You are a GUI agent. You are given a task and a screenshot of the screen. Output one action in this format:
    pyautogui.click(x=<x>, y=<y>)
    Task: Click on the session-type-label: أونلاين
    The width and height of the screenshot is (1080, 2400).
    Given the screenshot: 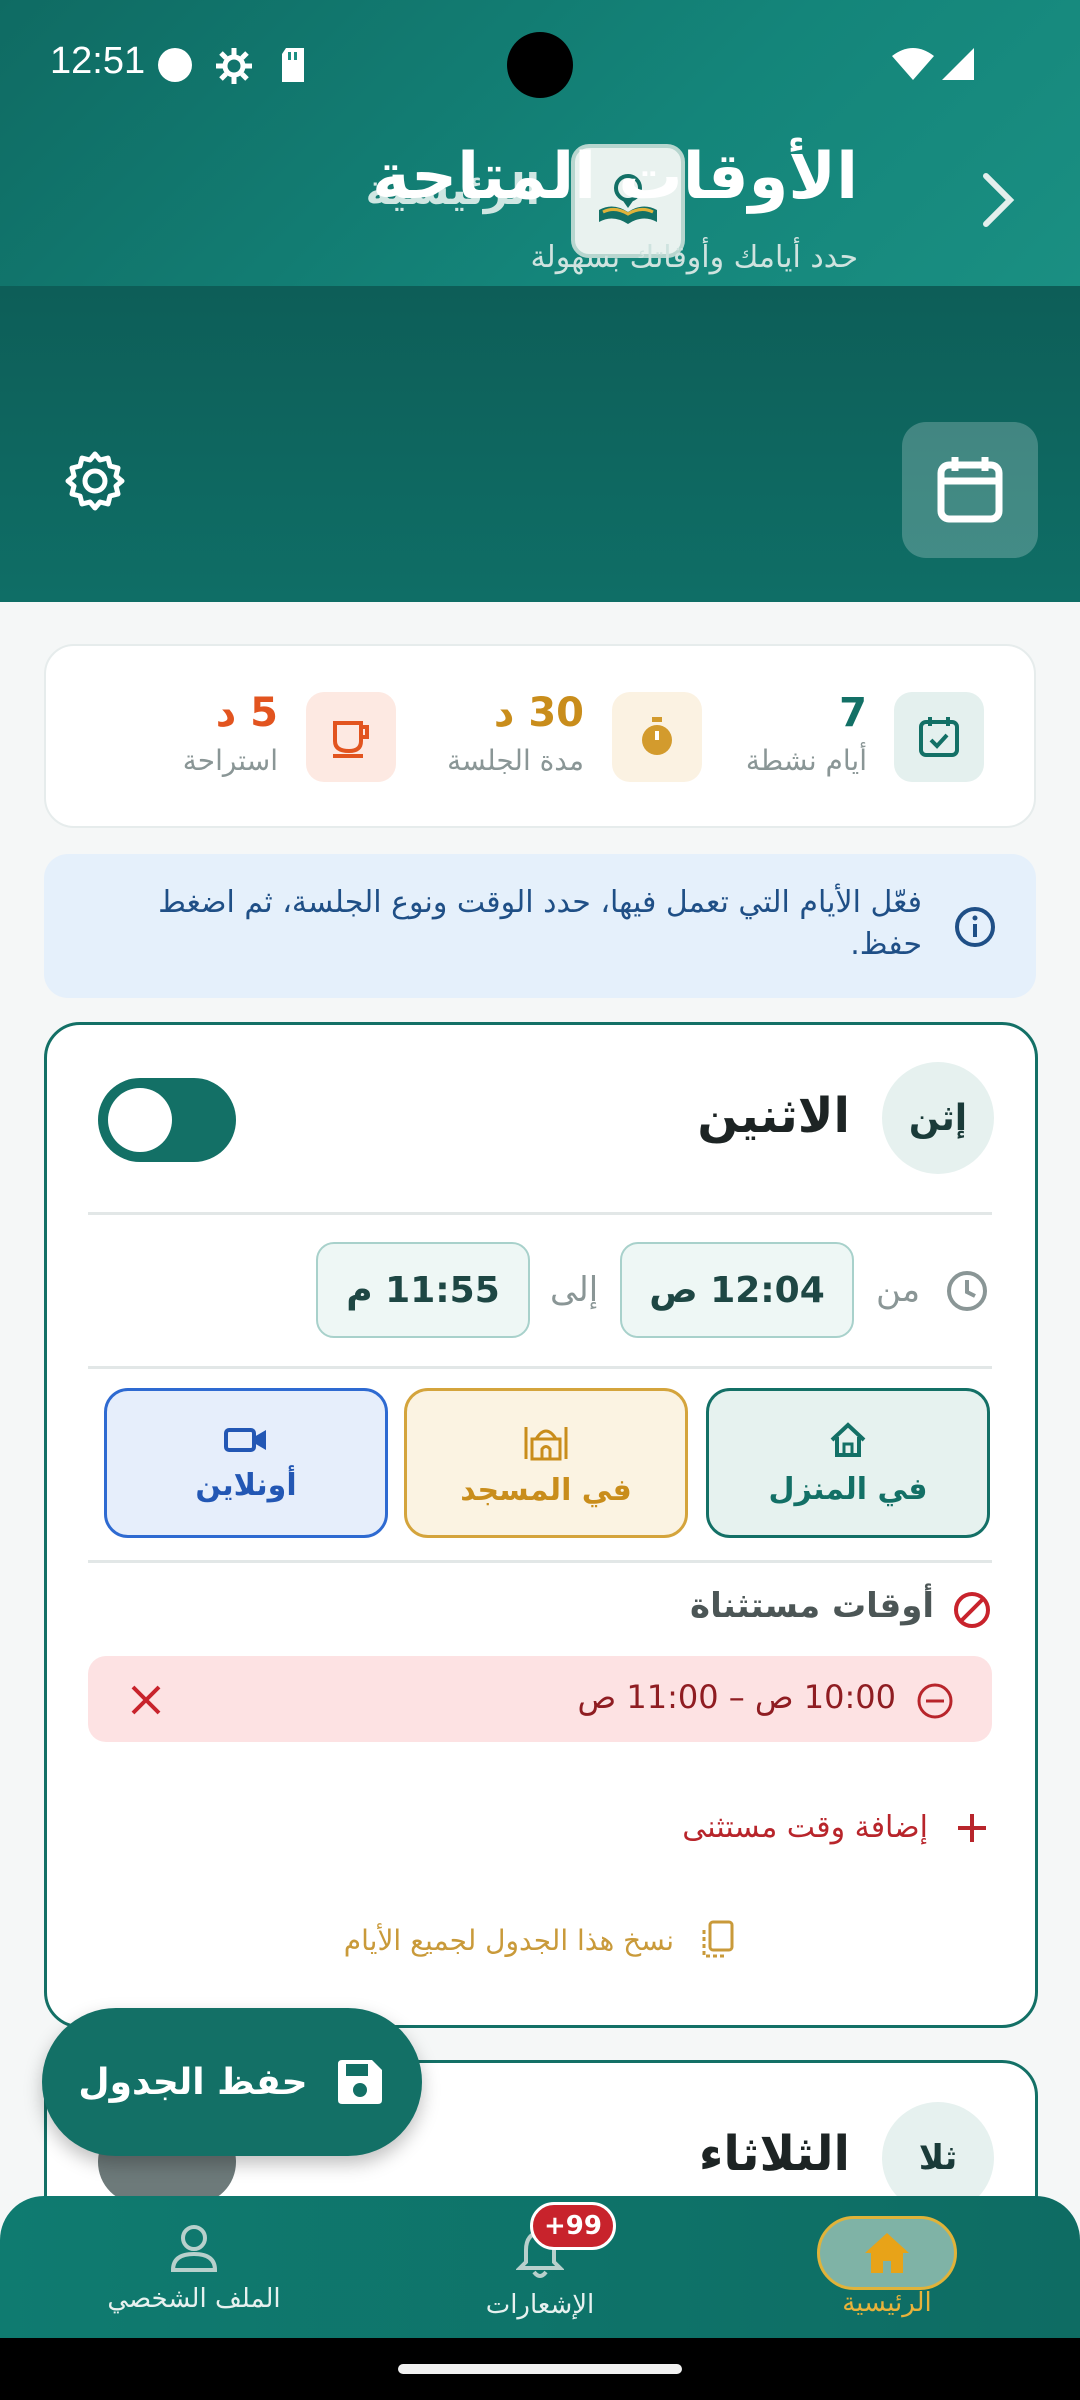 What is the action you would take?
    pyautogui.click(x=246, y=1485)
    